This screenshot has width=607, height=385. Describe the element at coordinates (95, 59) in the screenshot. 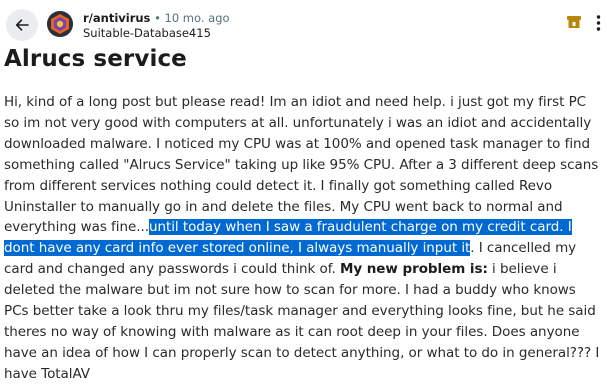

I see `post-title: Alrucs service` at that location.